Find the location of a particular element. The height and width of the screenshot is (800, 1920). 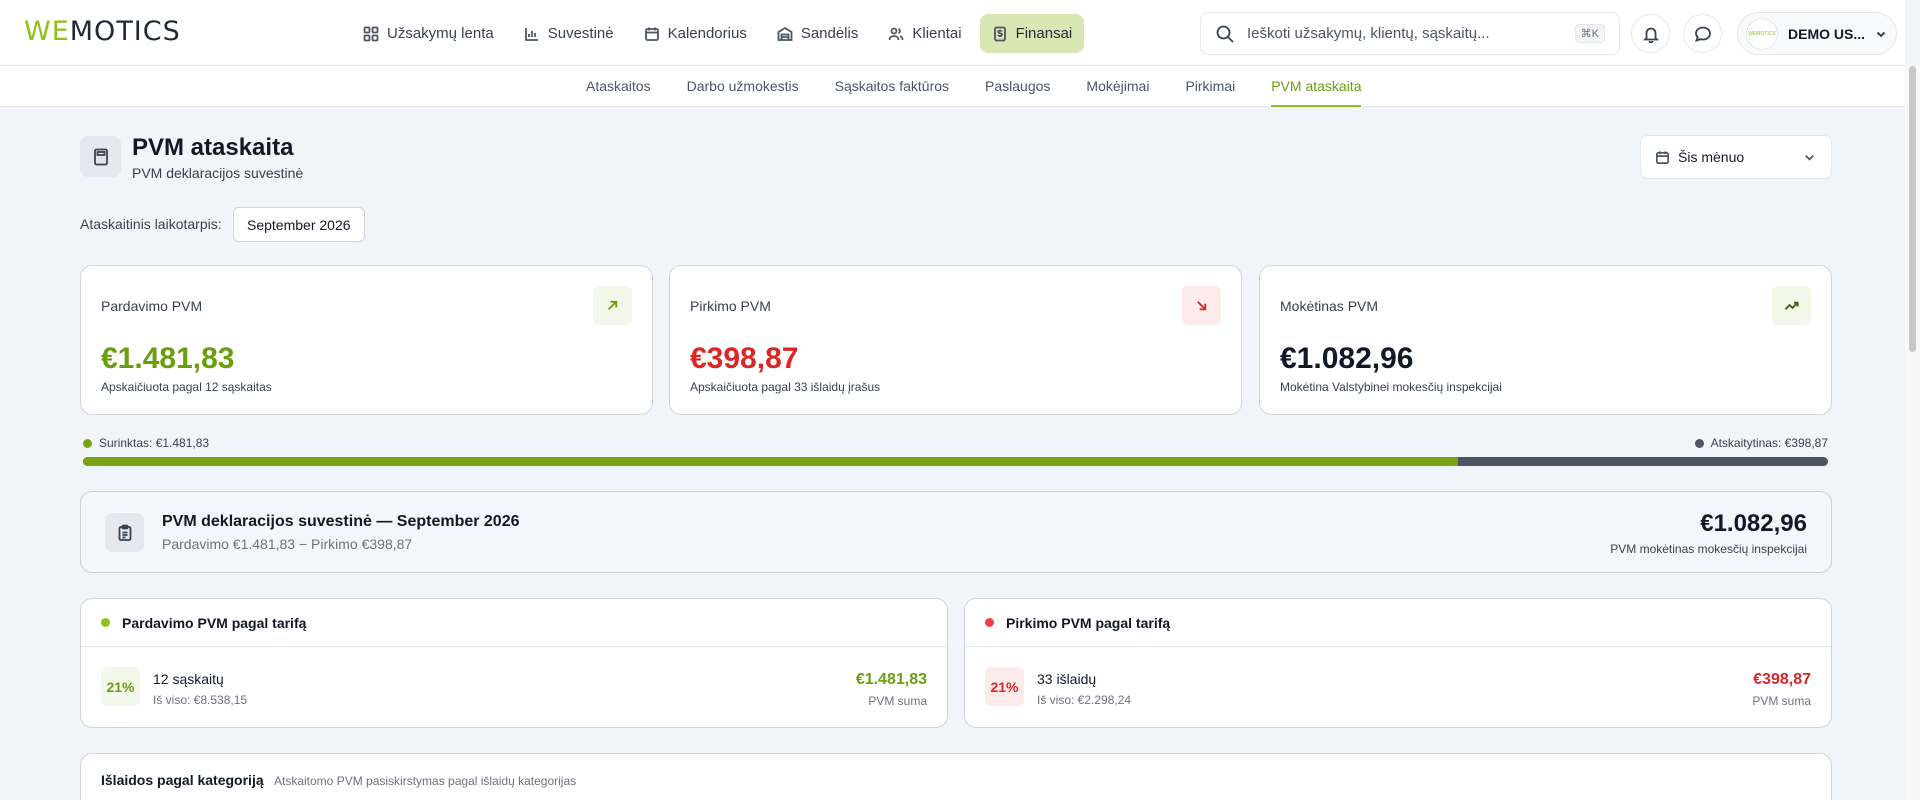

period-dropdown: Šis mėnuo is located at coordinates (1736, 157).